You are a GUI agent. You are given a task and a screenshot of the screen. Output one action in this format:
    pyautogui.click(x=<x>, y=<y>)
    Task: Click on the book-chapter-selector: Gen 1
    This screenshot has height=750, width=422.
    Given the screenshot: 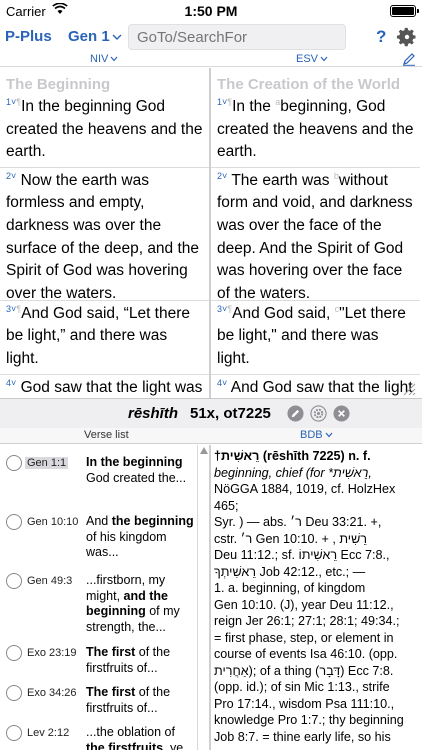 What is the action you would take?
    pyautogui.click(x=95, y=36)
    